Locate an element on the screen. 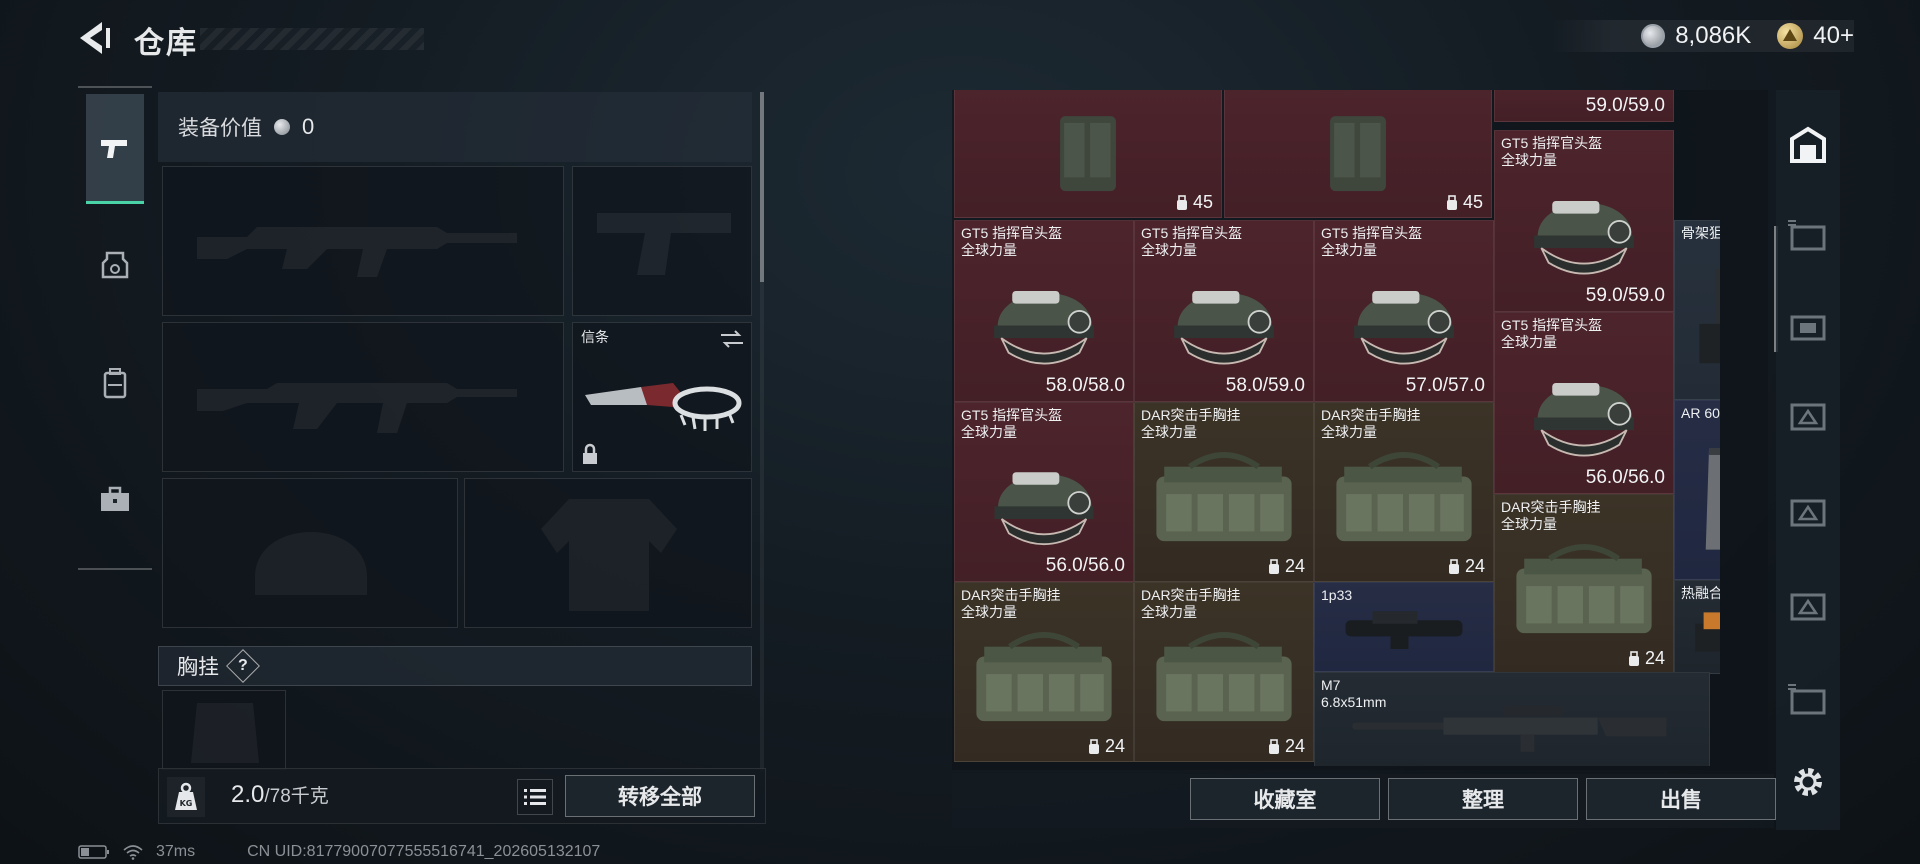 The width and height of the screenshot is (1920, 864). settings-gear-icon is located at coordinates (1808, 782).